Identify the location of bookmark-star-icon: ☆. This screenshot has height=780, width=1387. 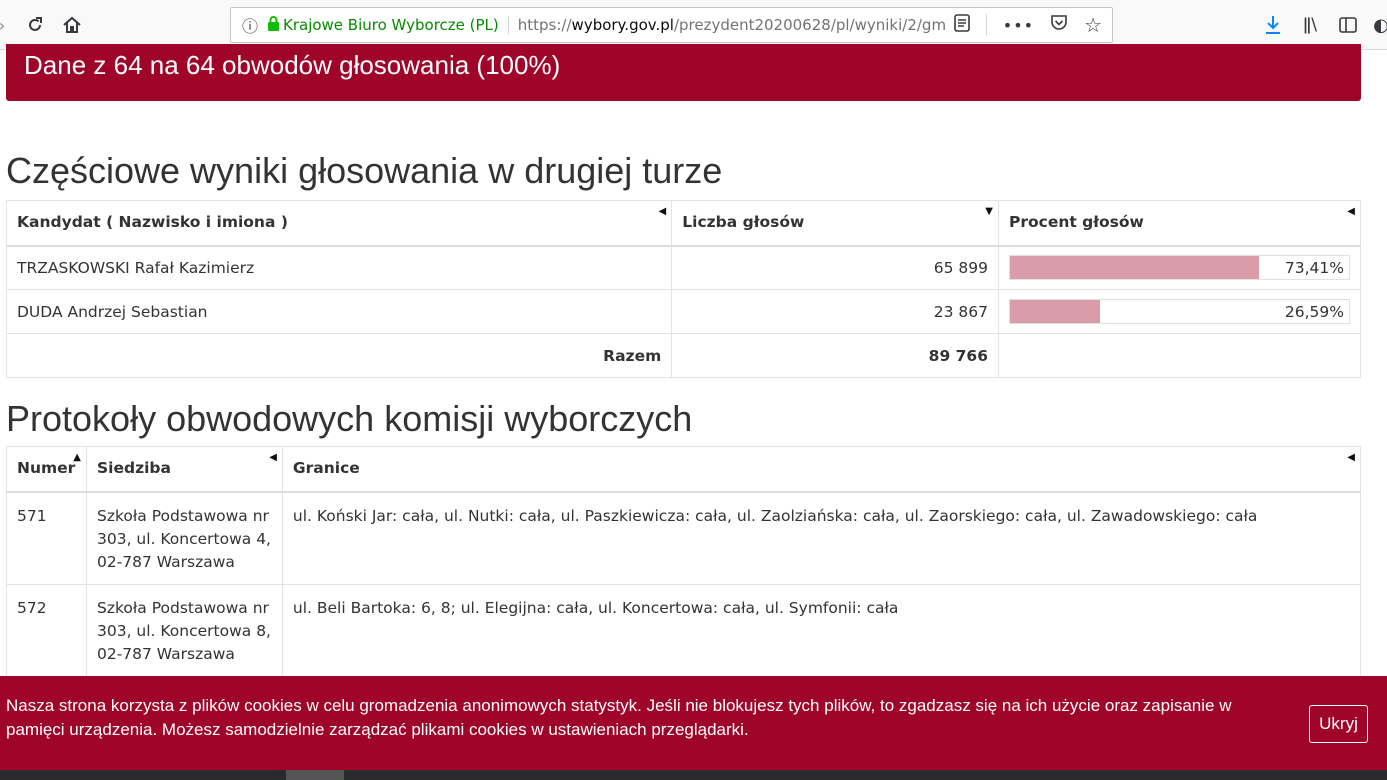
(1093, 25).